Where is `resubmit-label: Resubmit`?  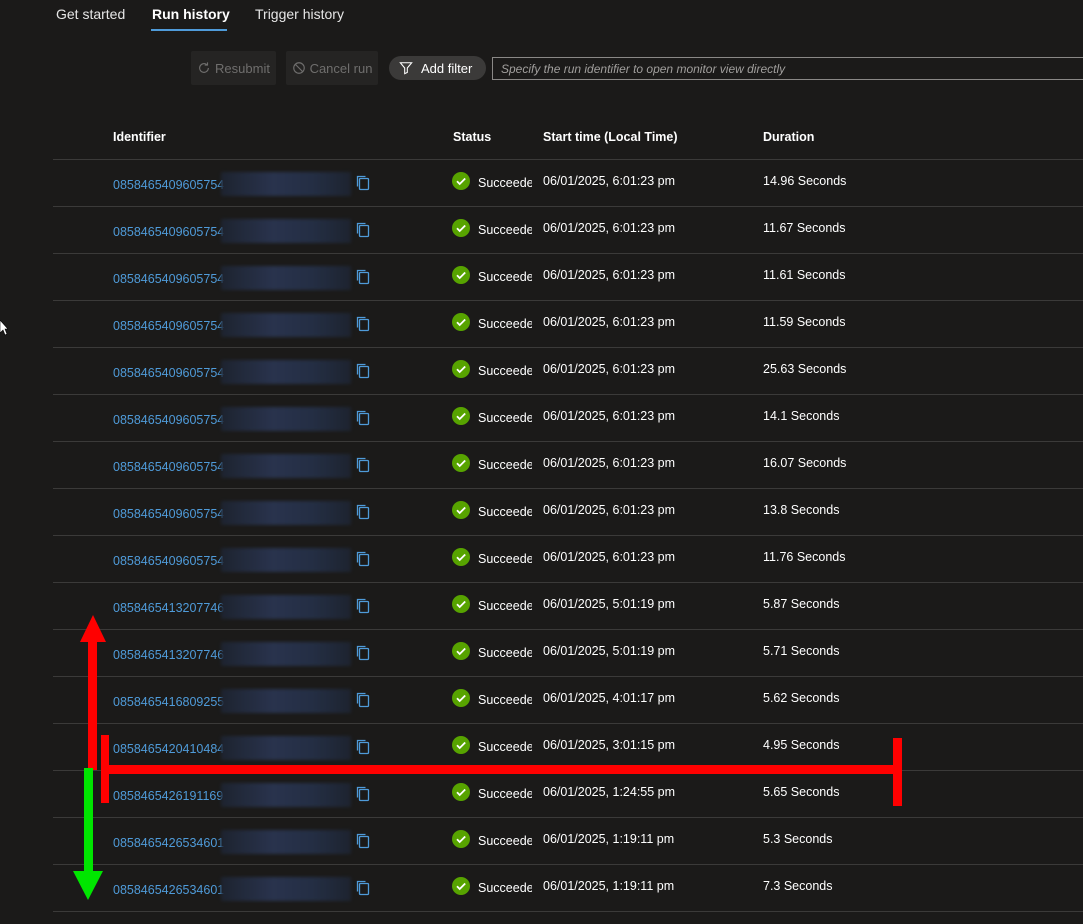 resubmit-label: Resubmit is located at coordinates (242, 68).